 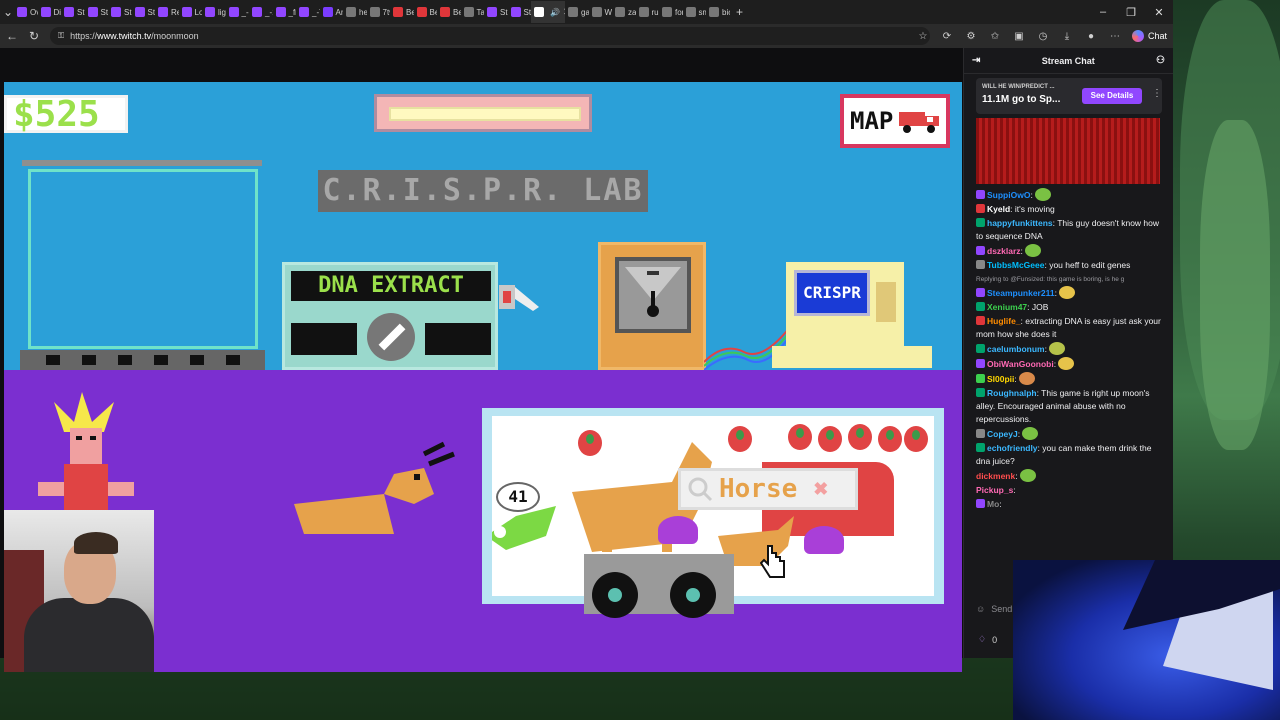 I want to click on animal-search-box: Horse ✖, so click(x=768, y=489).